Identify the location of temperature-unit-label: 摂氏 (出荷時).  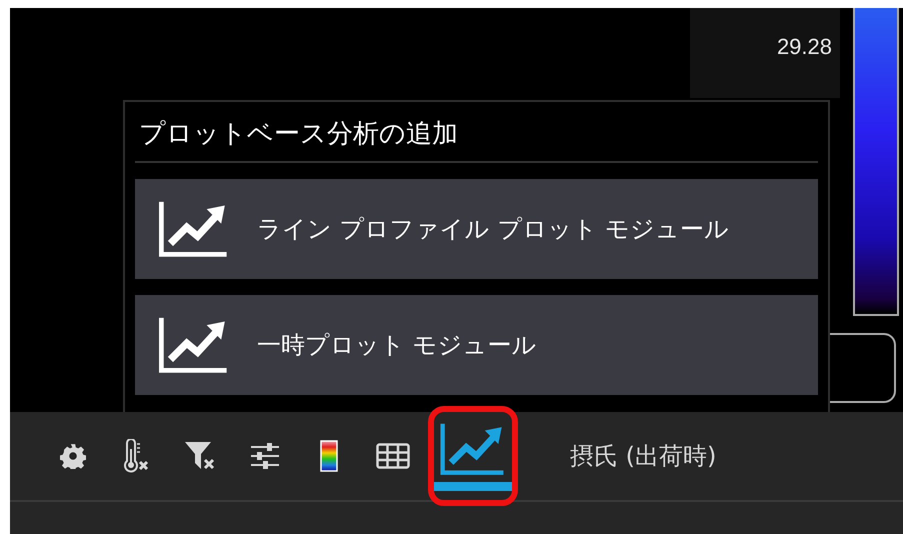
(643, 456).